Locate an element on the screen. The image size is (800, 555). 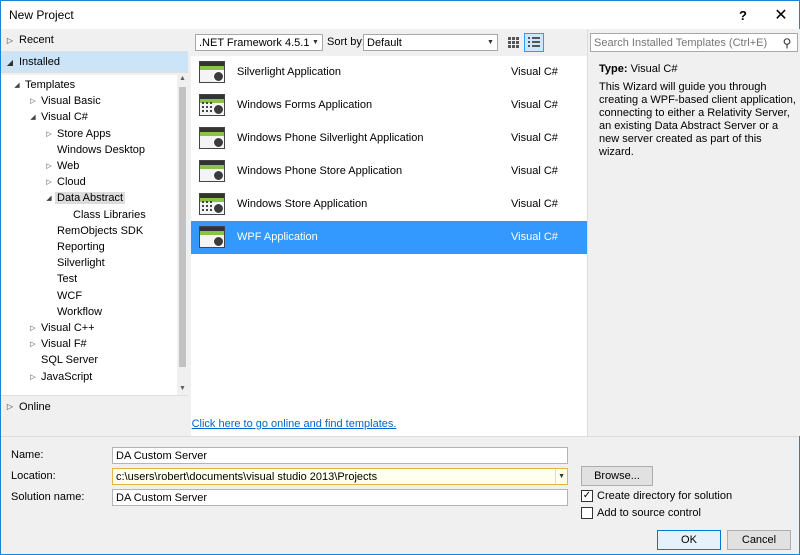
template-name: Windows Forms Application is located at coordinates (305, 105).